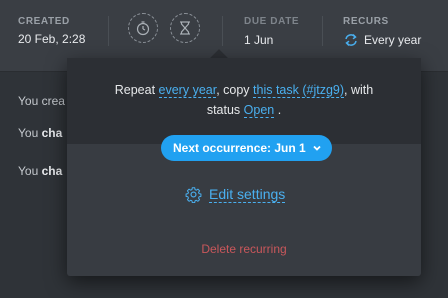 This screenshot has width=448, height=298. I want to click on chevron-down-icon, so click(317, 148).